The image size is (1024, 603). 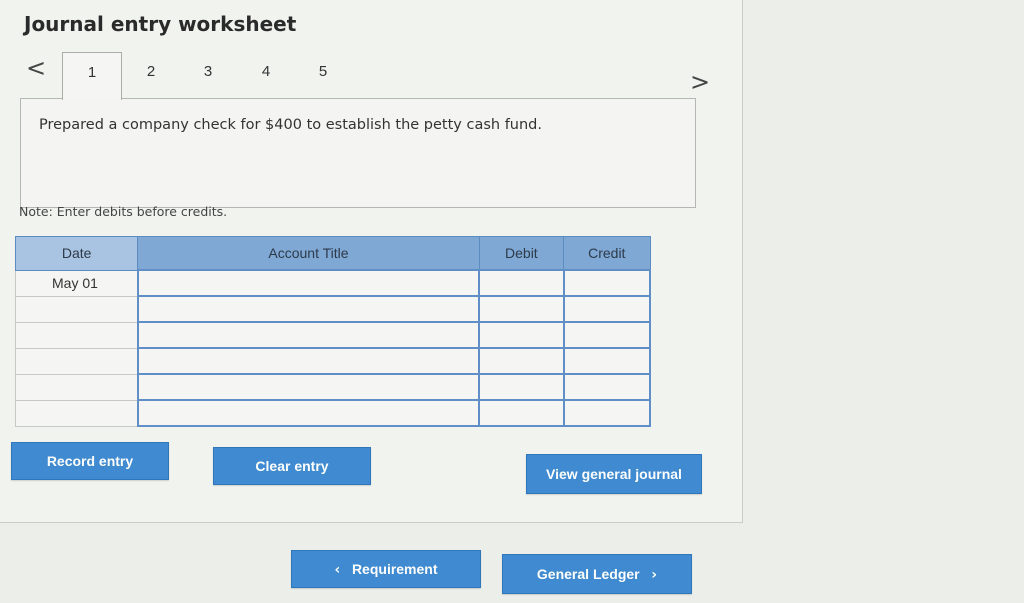 I want to click on clear-entry-button: Clear entry, so click(x=292, y=466).